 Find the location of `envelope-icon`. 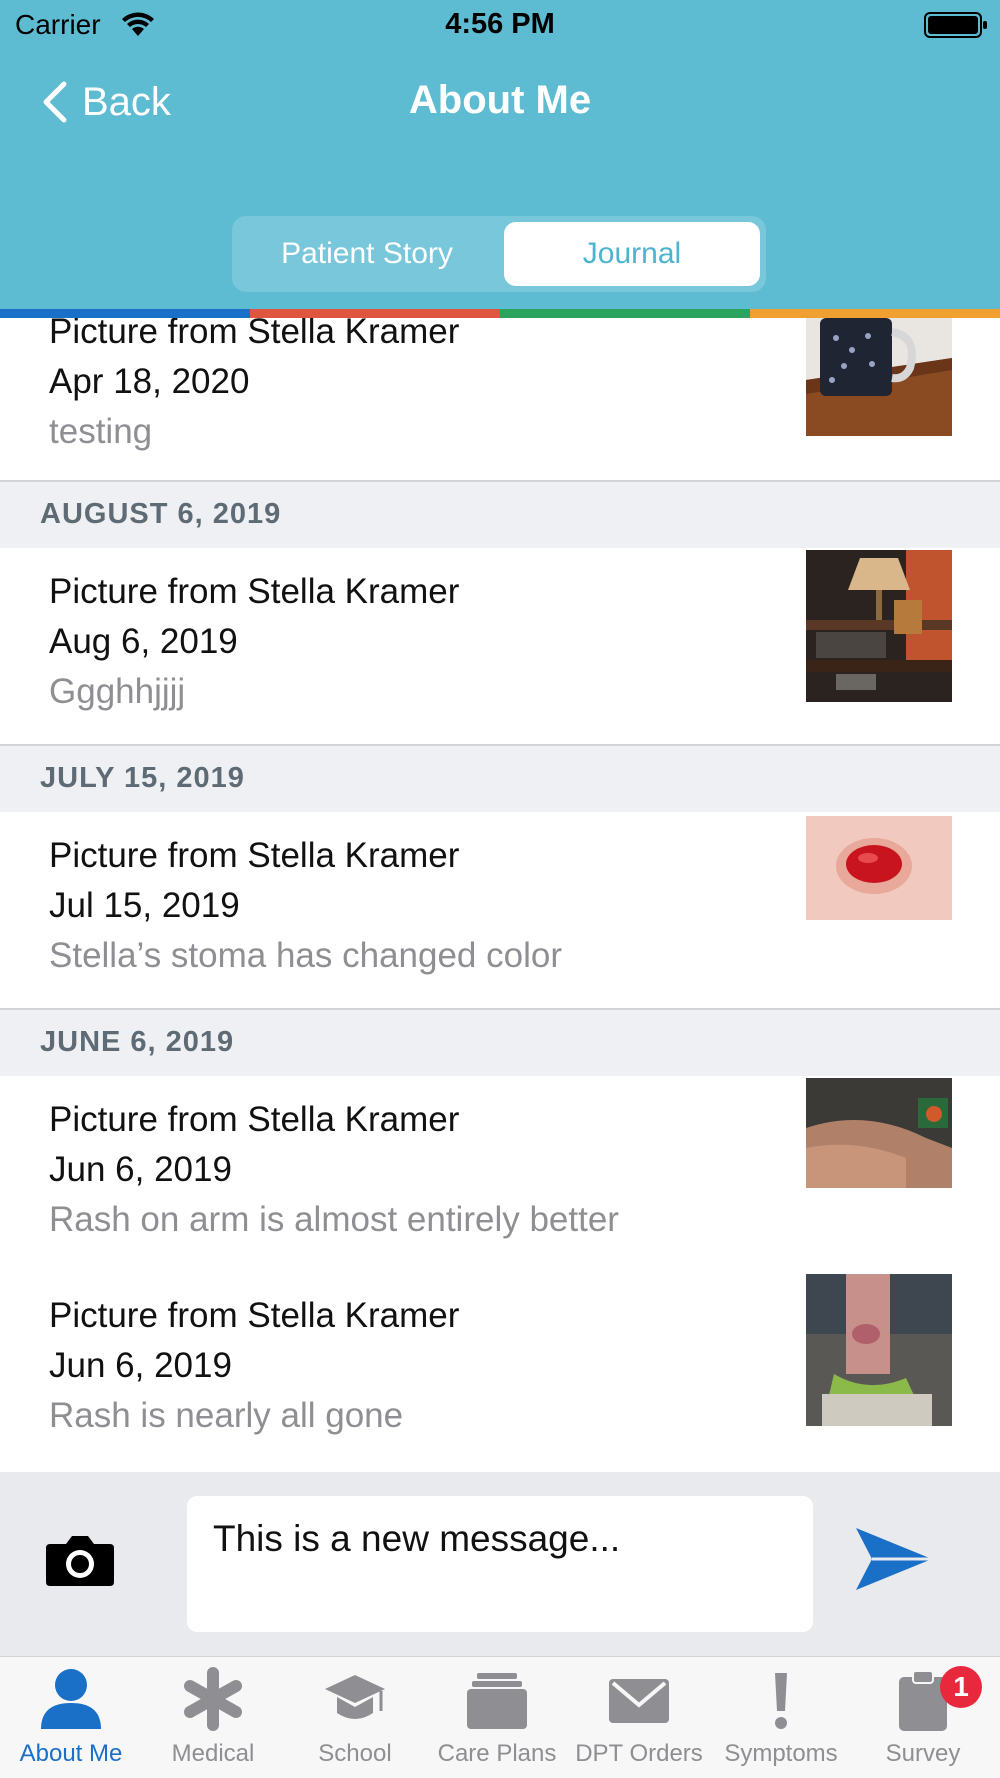

envelope-icon is located at coordinates (639, 1701).